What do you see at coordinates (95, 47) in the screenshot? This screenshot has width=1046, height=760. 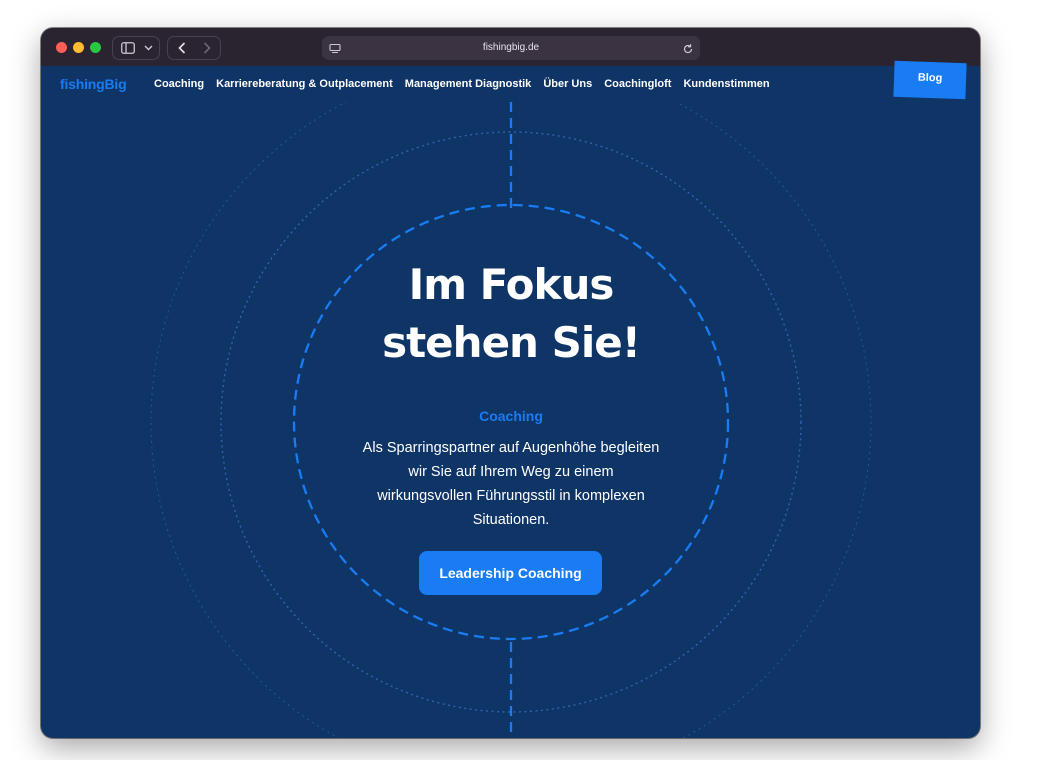 I see `maximize-window-button` at bounding box center [95, 47].